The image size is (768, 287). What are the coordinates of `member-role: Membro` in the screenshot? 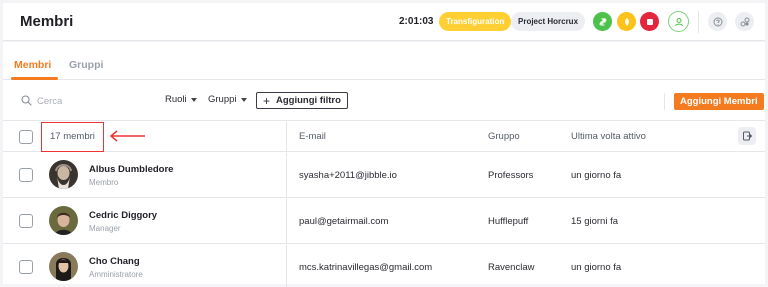 It's located at (104, 182).